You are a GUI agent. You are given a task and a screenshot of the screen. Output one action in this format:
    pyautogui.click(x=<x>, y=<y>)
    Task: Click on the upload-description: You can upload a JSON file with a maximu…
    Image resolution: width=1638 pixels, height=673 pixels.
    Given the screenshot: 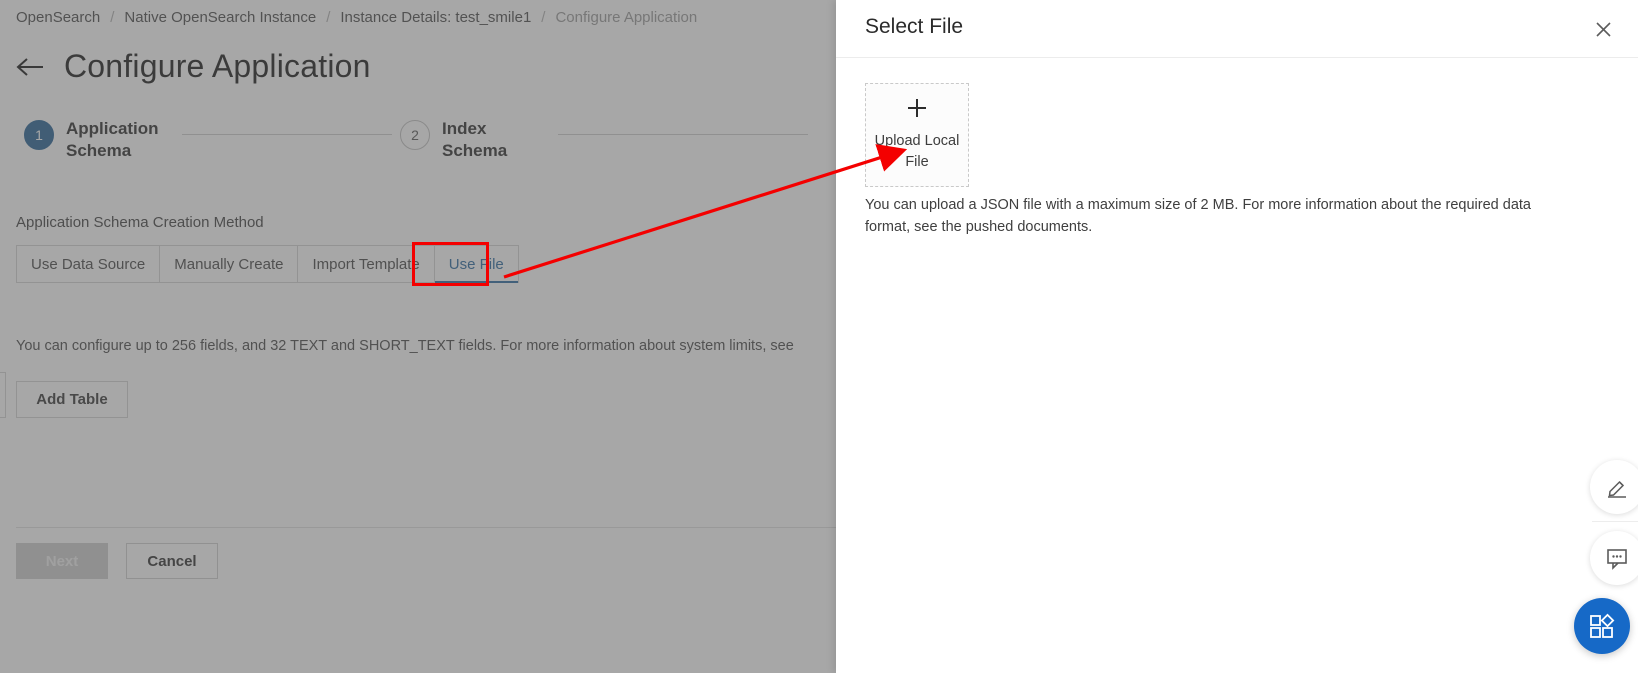 What is the action you would take?
    pyautogui.click(x=1198, y=216)
    